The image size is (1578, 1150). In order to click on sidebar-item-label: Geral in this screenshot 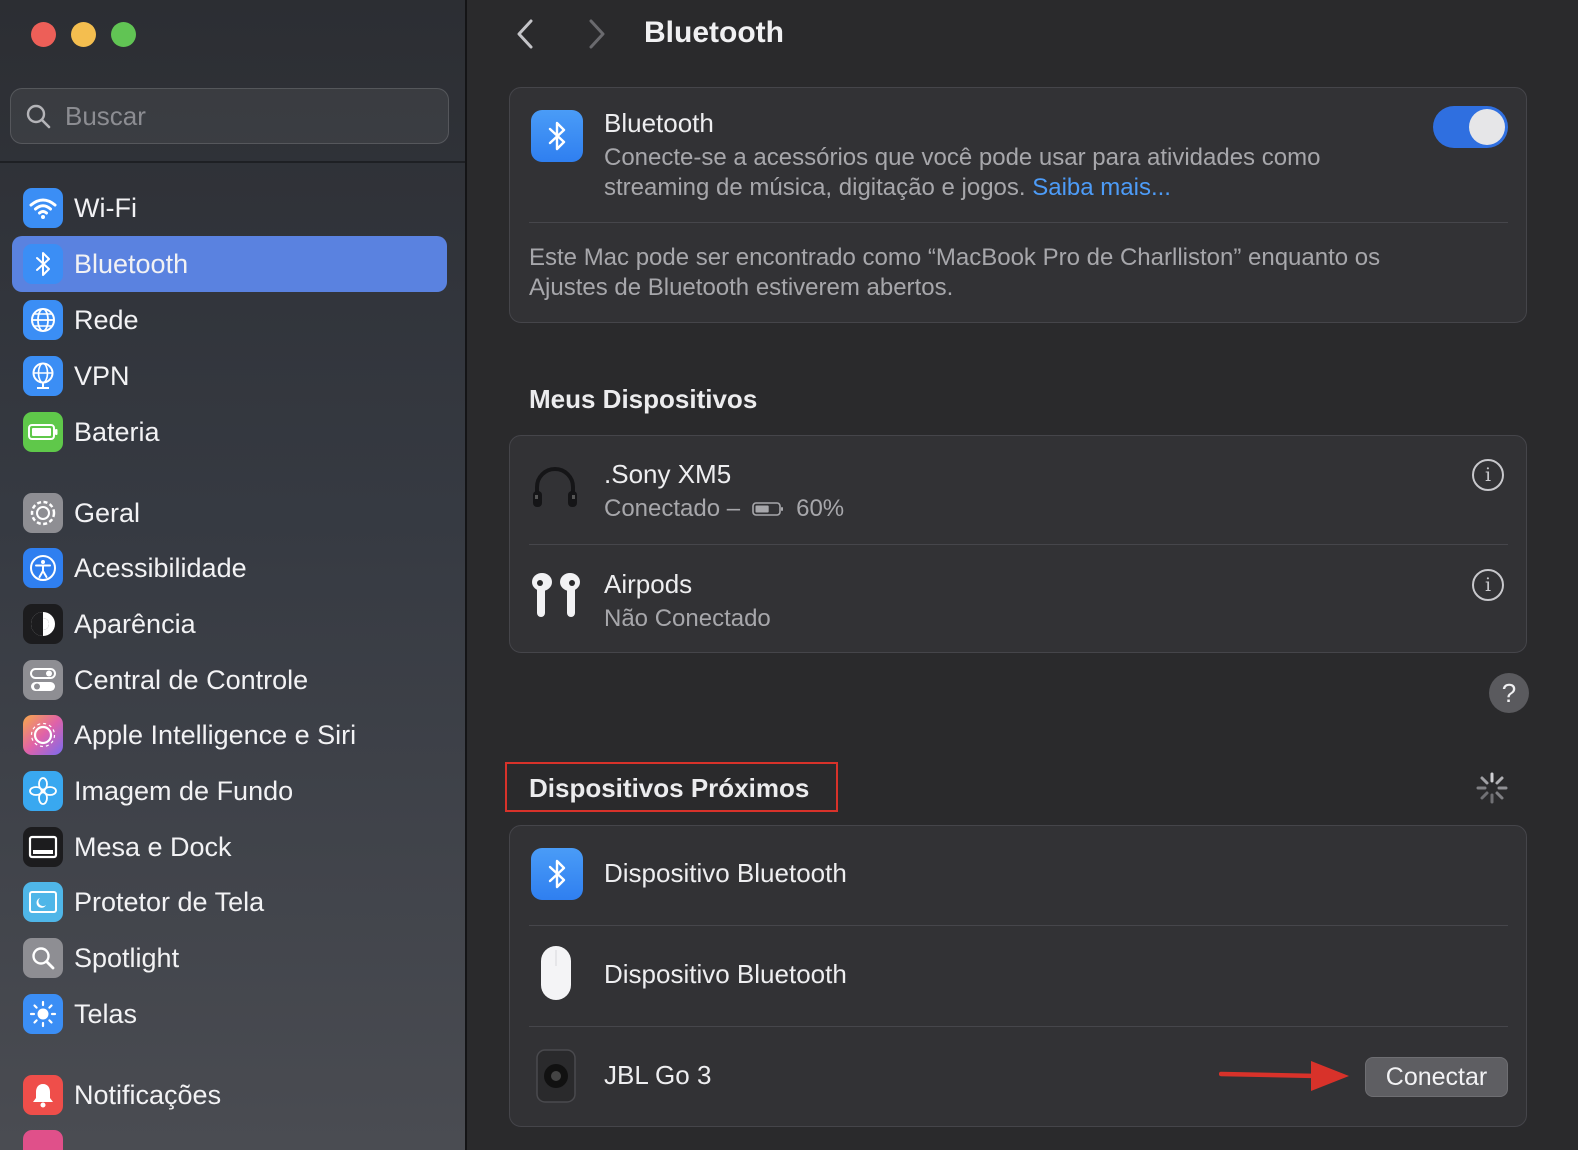, I will do `click(107, 512)`.